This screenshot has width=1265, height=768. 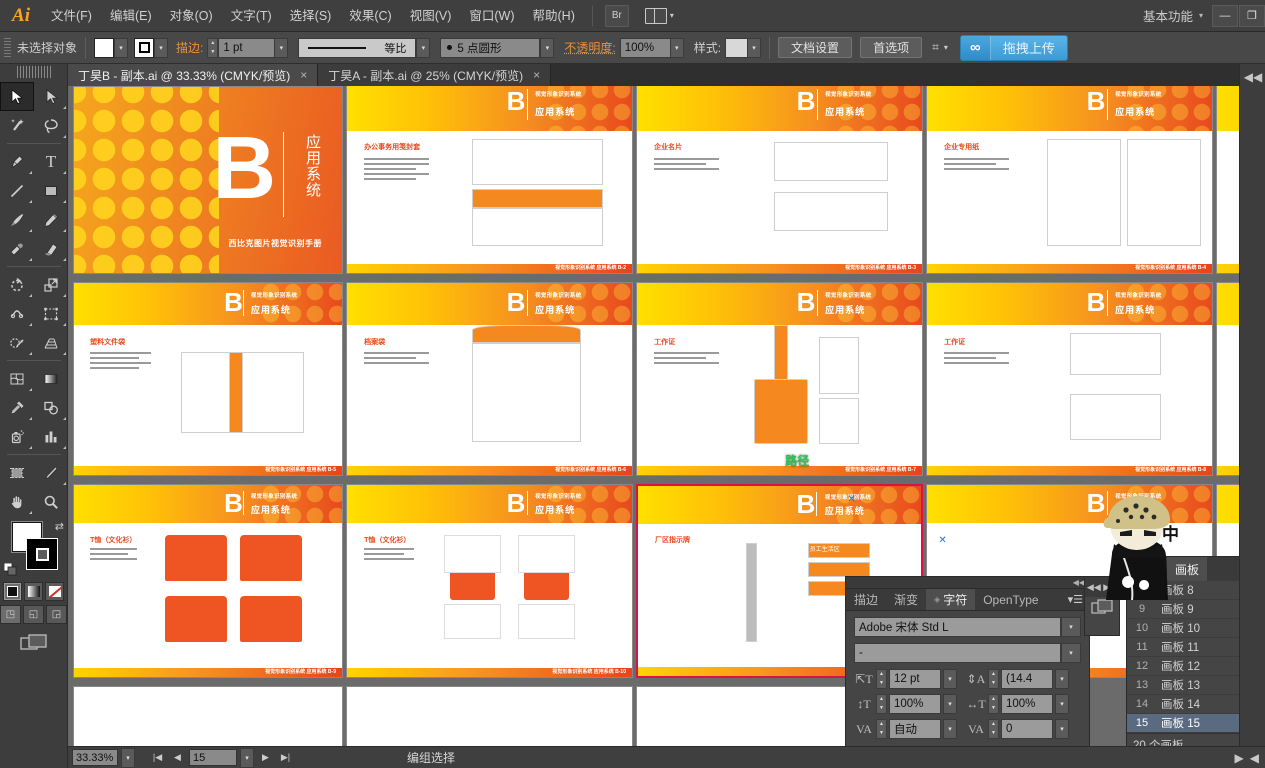 I want to click on graphic-style-caret-icon: ▾, so click(x=754, y=47).